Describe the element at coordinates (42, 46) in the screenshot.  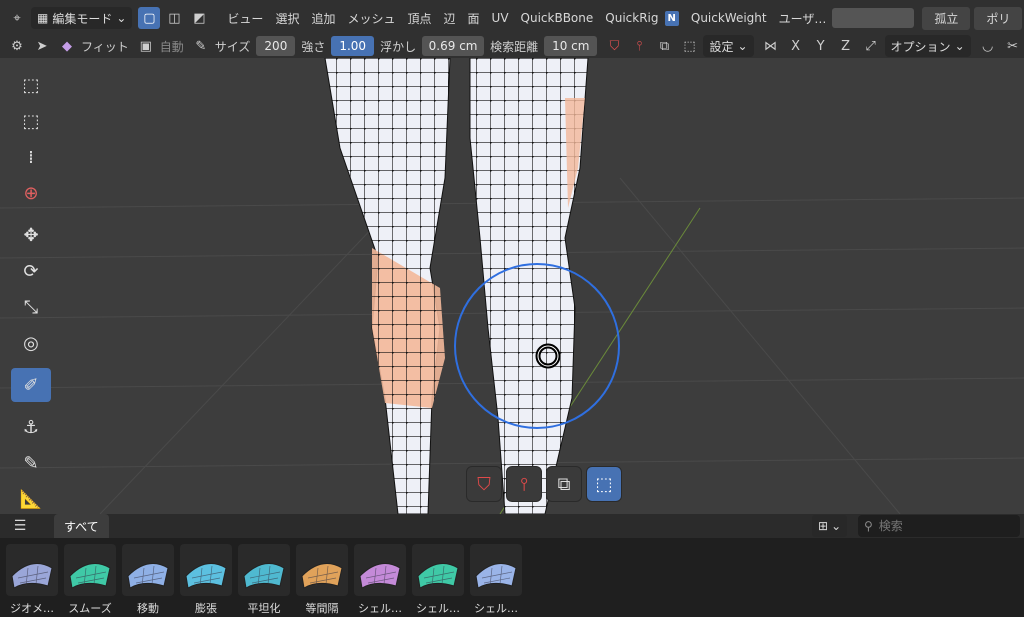
I see `select-cursor-icon: ➤` at that location.